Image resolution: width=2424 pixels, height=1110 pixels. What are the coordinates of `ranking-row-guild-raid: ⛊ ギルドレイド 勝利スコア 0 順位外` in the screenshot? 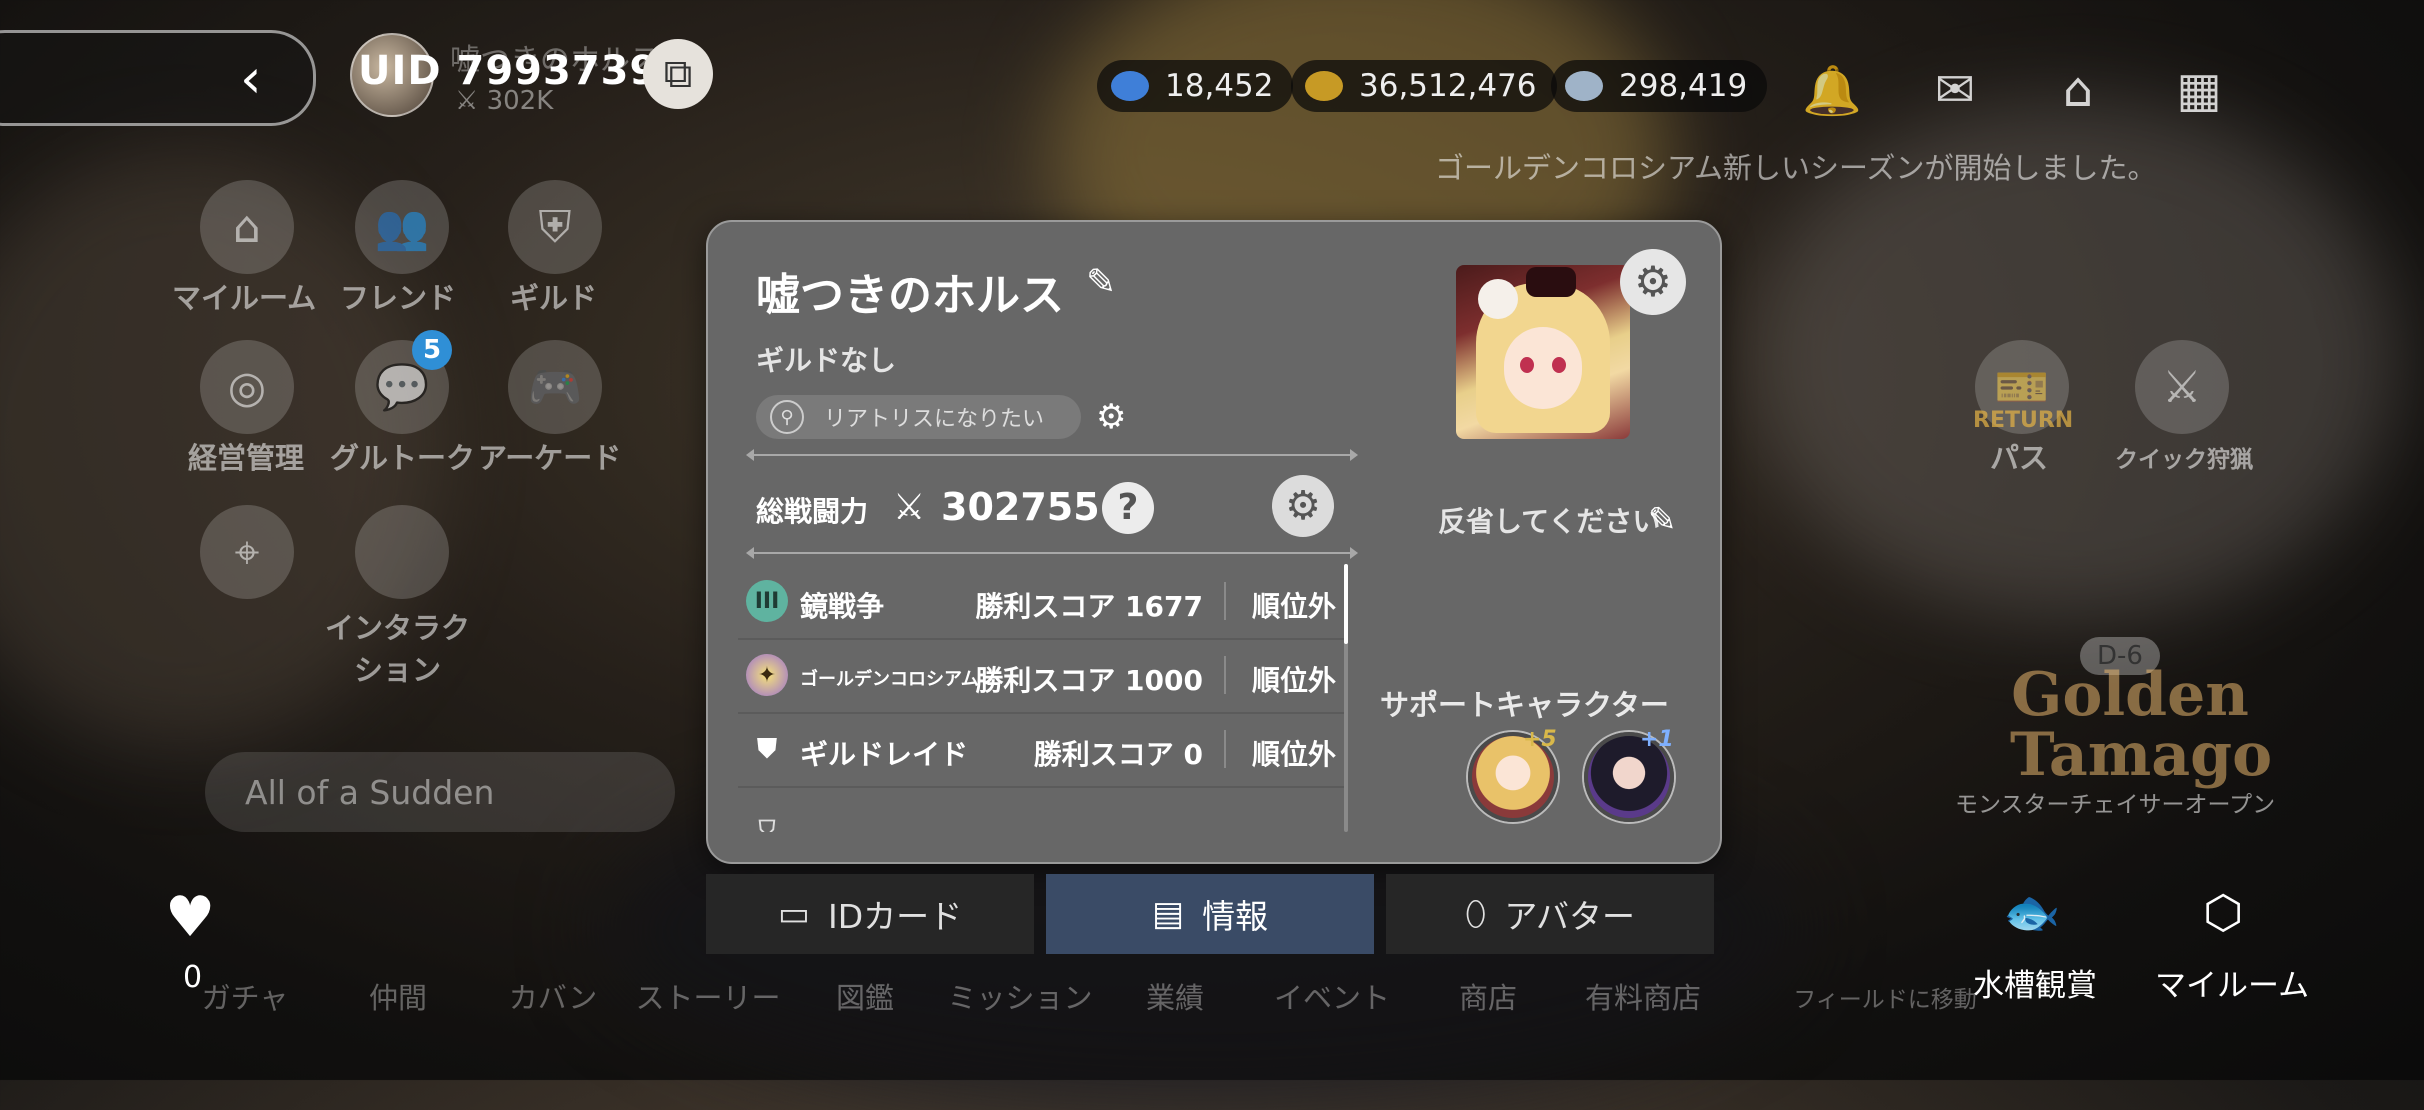 It's located at (1043, 750).